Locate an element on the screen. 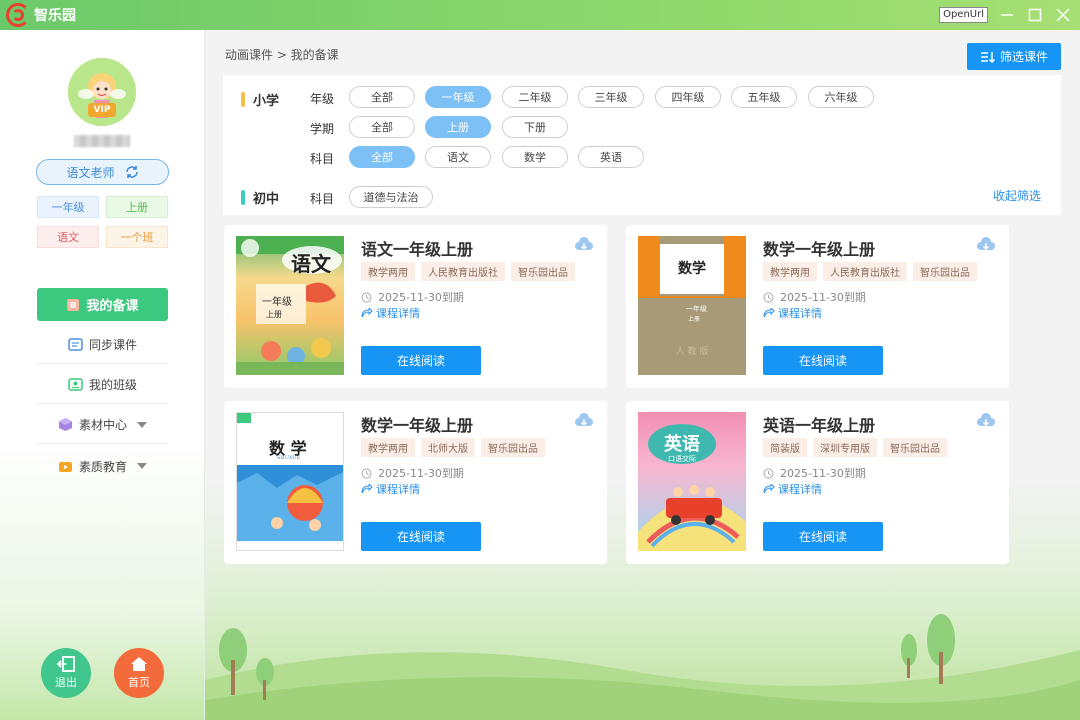 This screenshot has width=1080, height=720. collapse-filter-link: 收起筛选 is located at coordinates (1017, 195).